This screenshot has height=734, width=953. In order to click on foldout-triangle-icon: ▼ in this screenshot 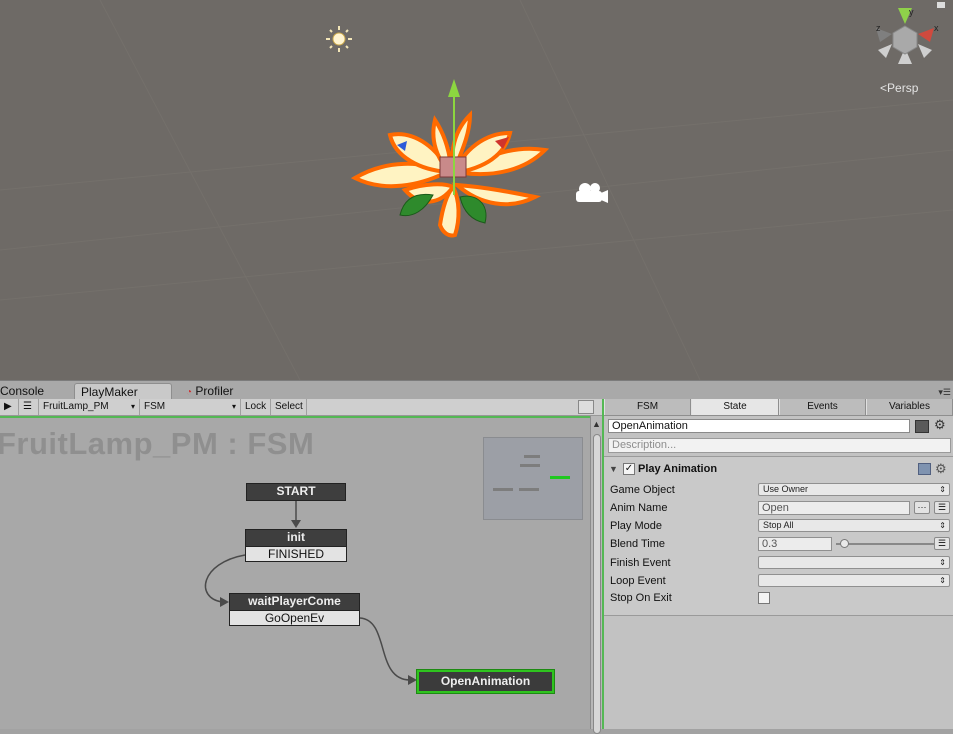, I will do `click(613, 469)`.